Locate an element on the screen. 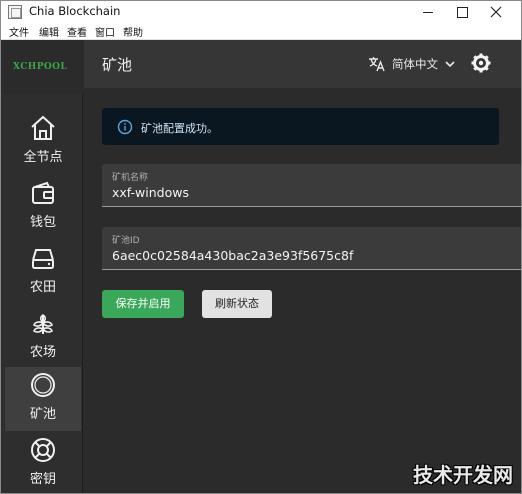 Image resolution: width=522 pixels, height=494 pixels. field-label: 矿机名称 is located at coordinates (130, 178).